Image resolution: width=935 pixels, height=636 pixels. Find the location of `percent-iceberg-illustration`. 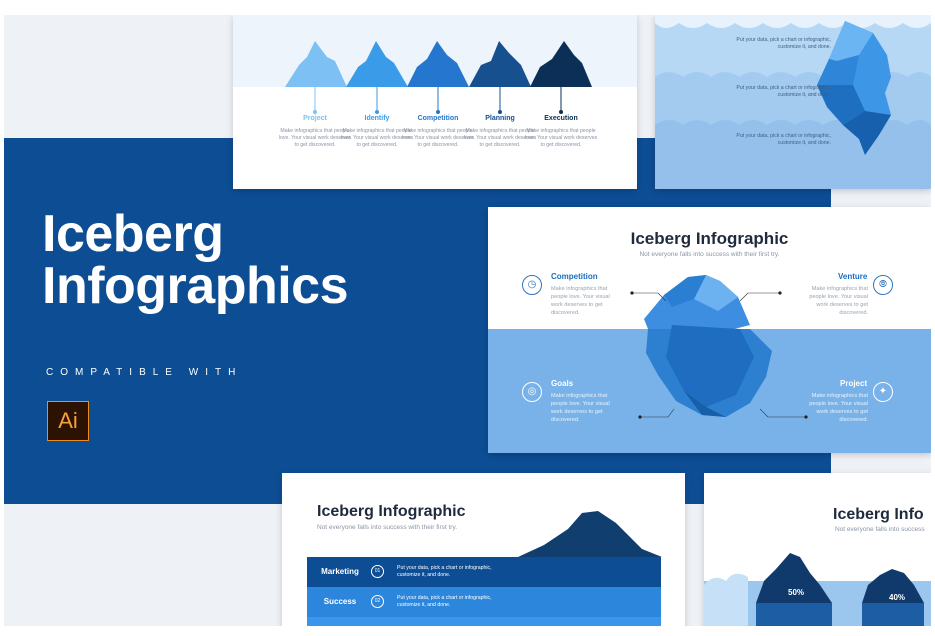

percent-iceberg-illustration is located at coordinates (817, 584).